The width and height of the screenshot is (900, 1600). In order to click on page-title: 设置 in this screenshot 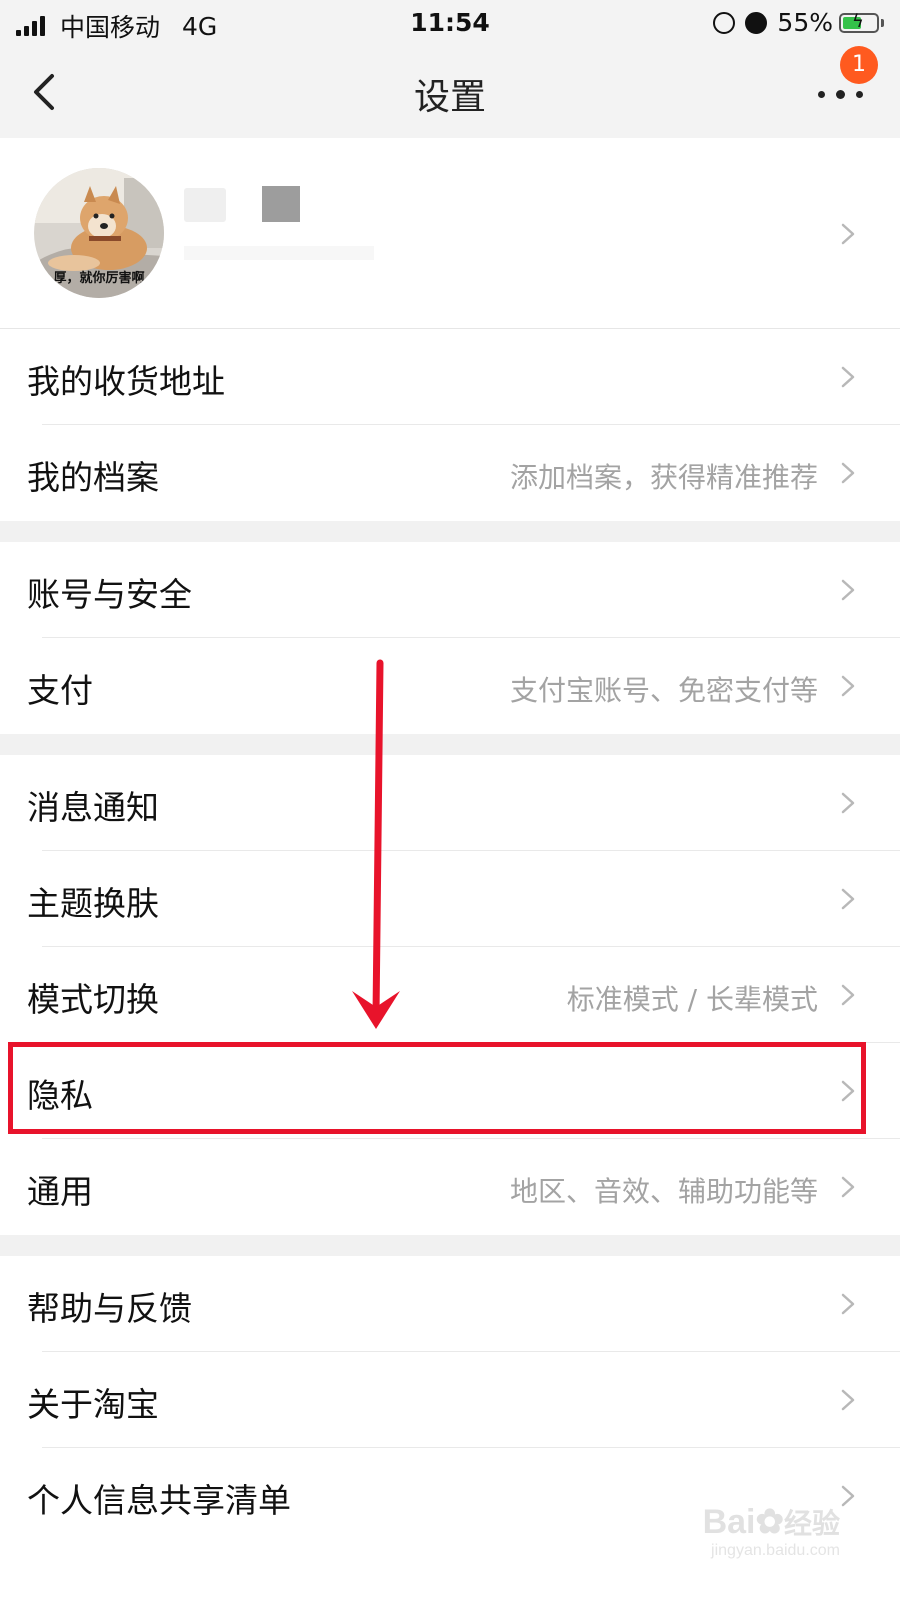, I will do `click(449, 97)`.